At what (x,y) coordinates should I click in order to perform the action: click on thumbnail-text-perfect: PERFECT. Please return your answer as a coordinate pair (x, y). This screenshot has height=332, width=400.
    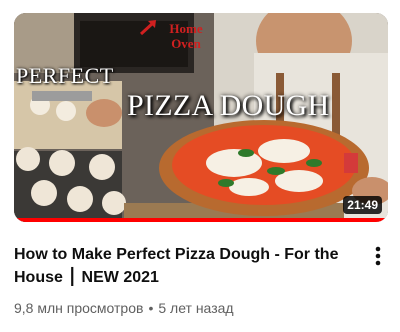
    Looking at the image, I should click on (65, 75).